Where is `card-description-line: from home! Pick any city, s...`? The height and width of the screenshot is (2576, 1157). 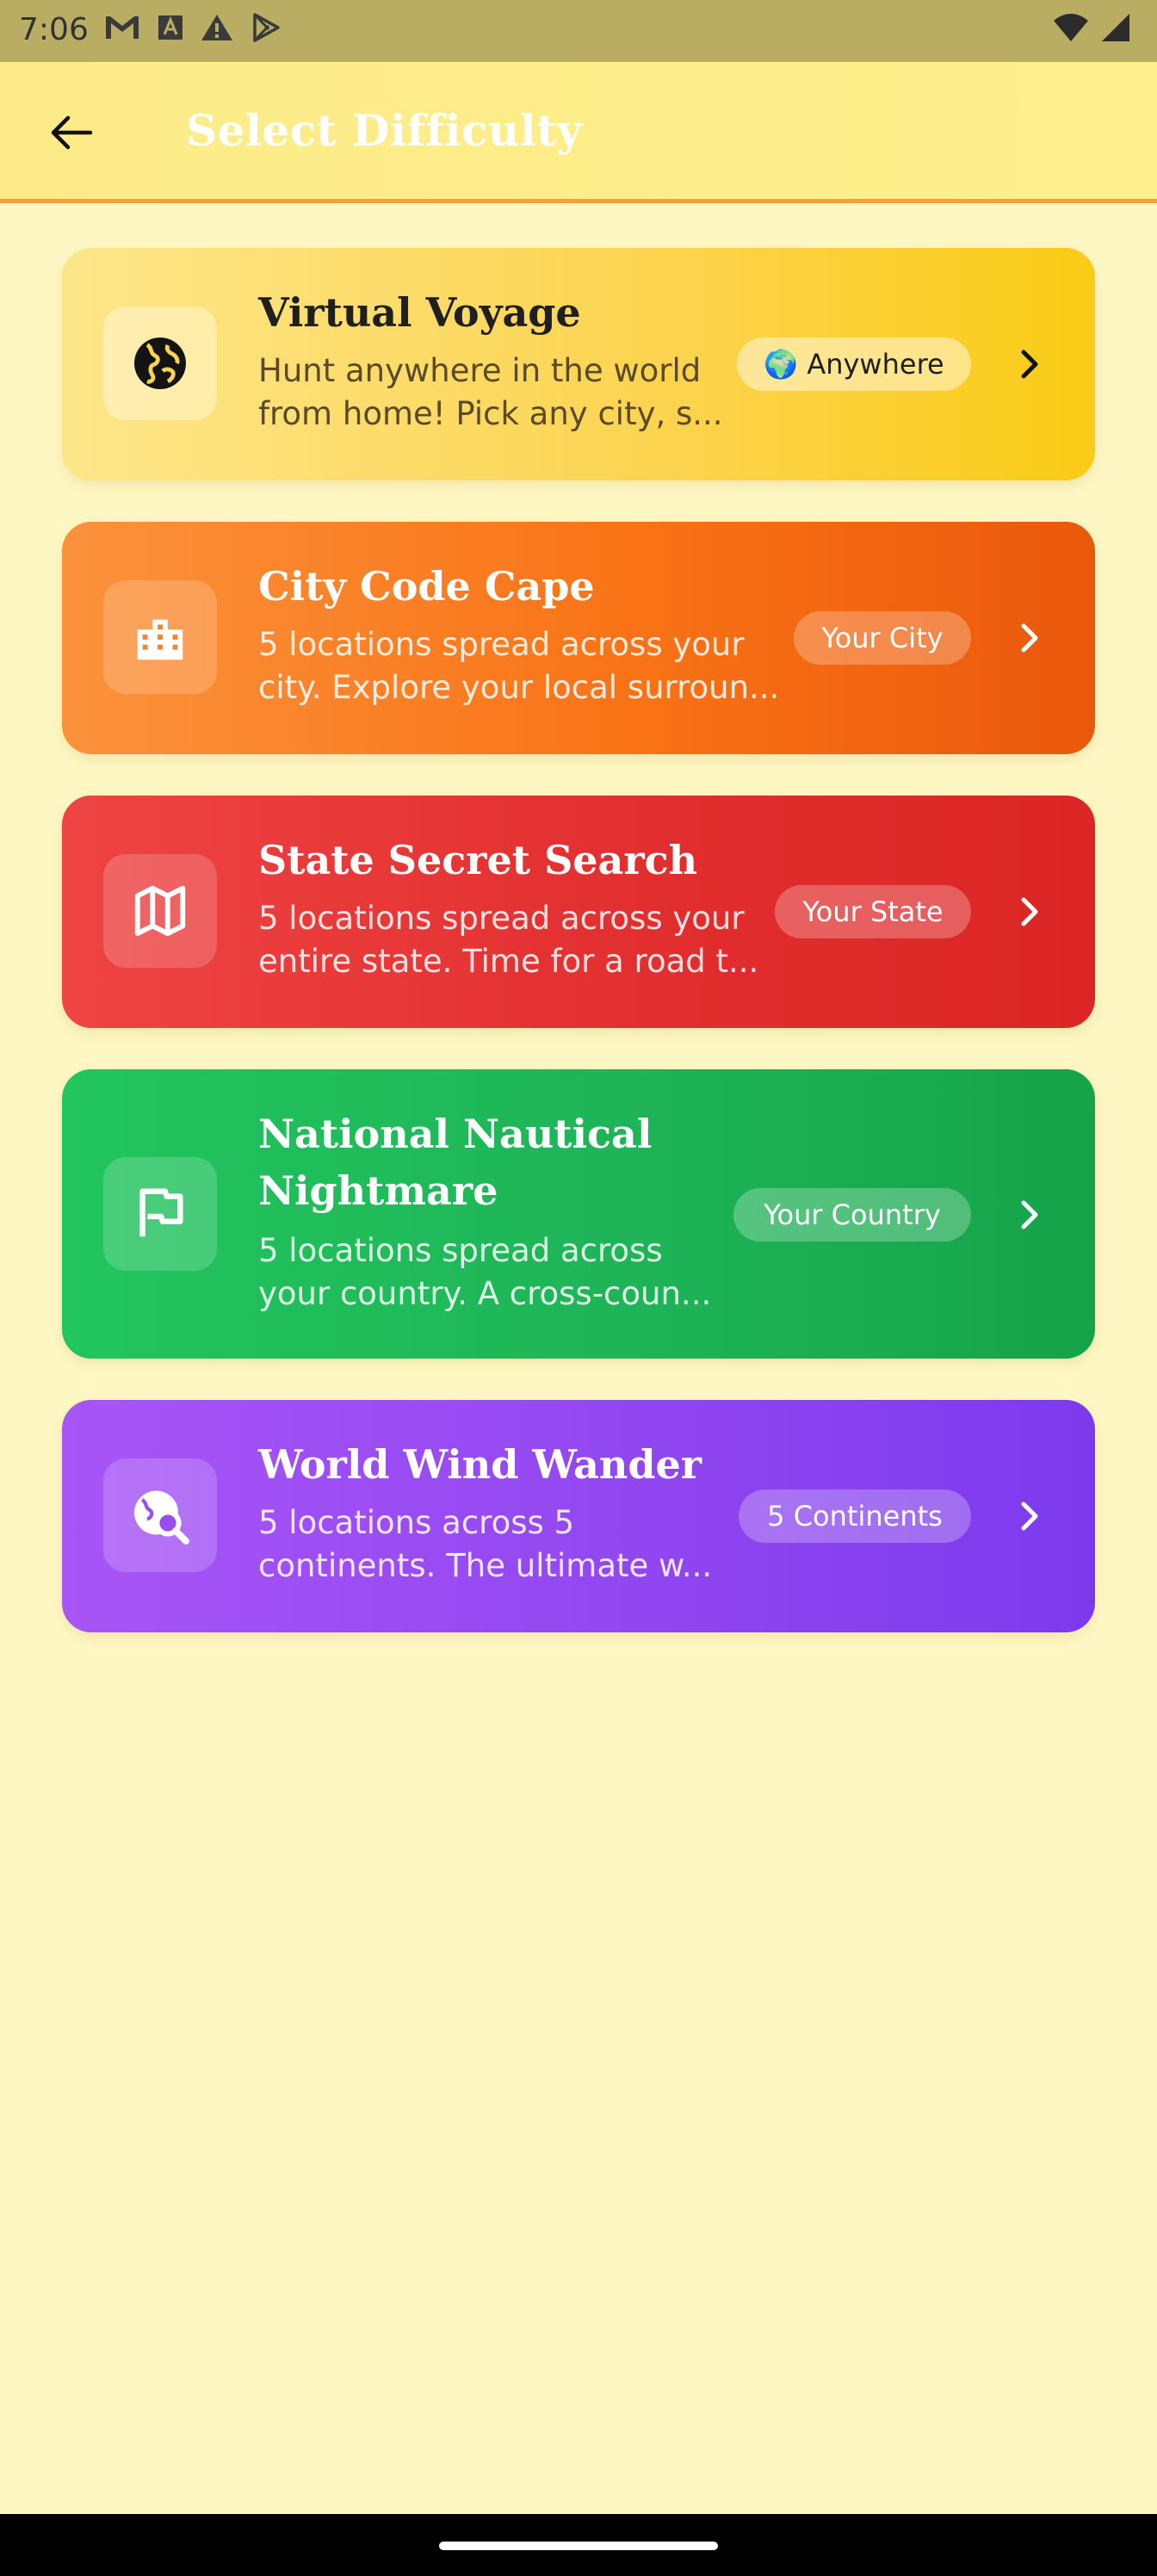
card-description-line: from home! Pick any city, s... is located at coordinates (491, 414).